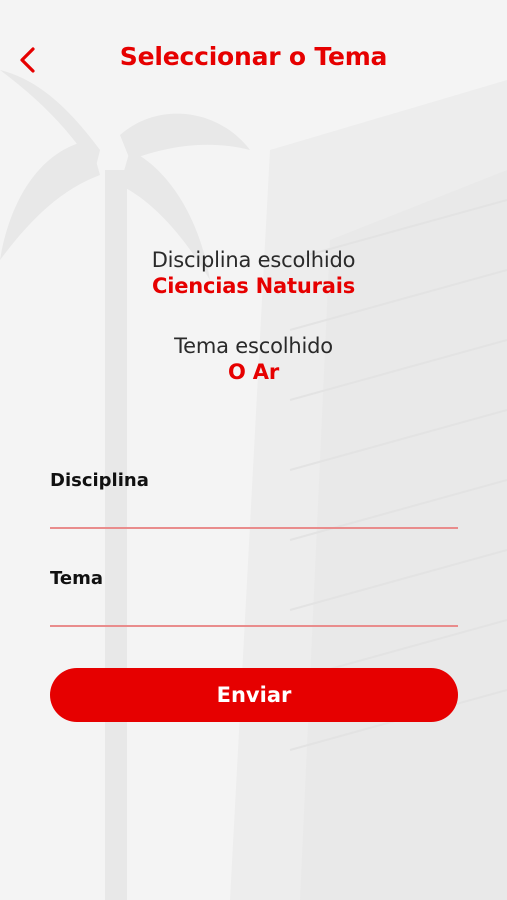 This screenshot has height=900, width=507. What do you see at coordinates (254, 517) in the screenshot?
I see `discipline-input` at bounding box center [254, 517].